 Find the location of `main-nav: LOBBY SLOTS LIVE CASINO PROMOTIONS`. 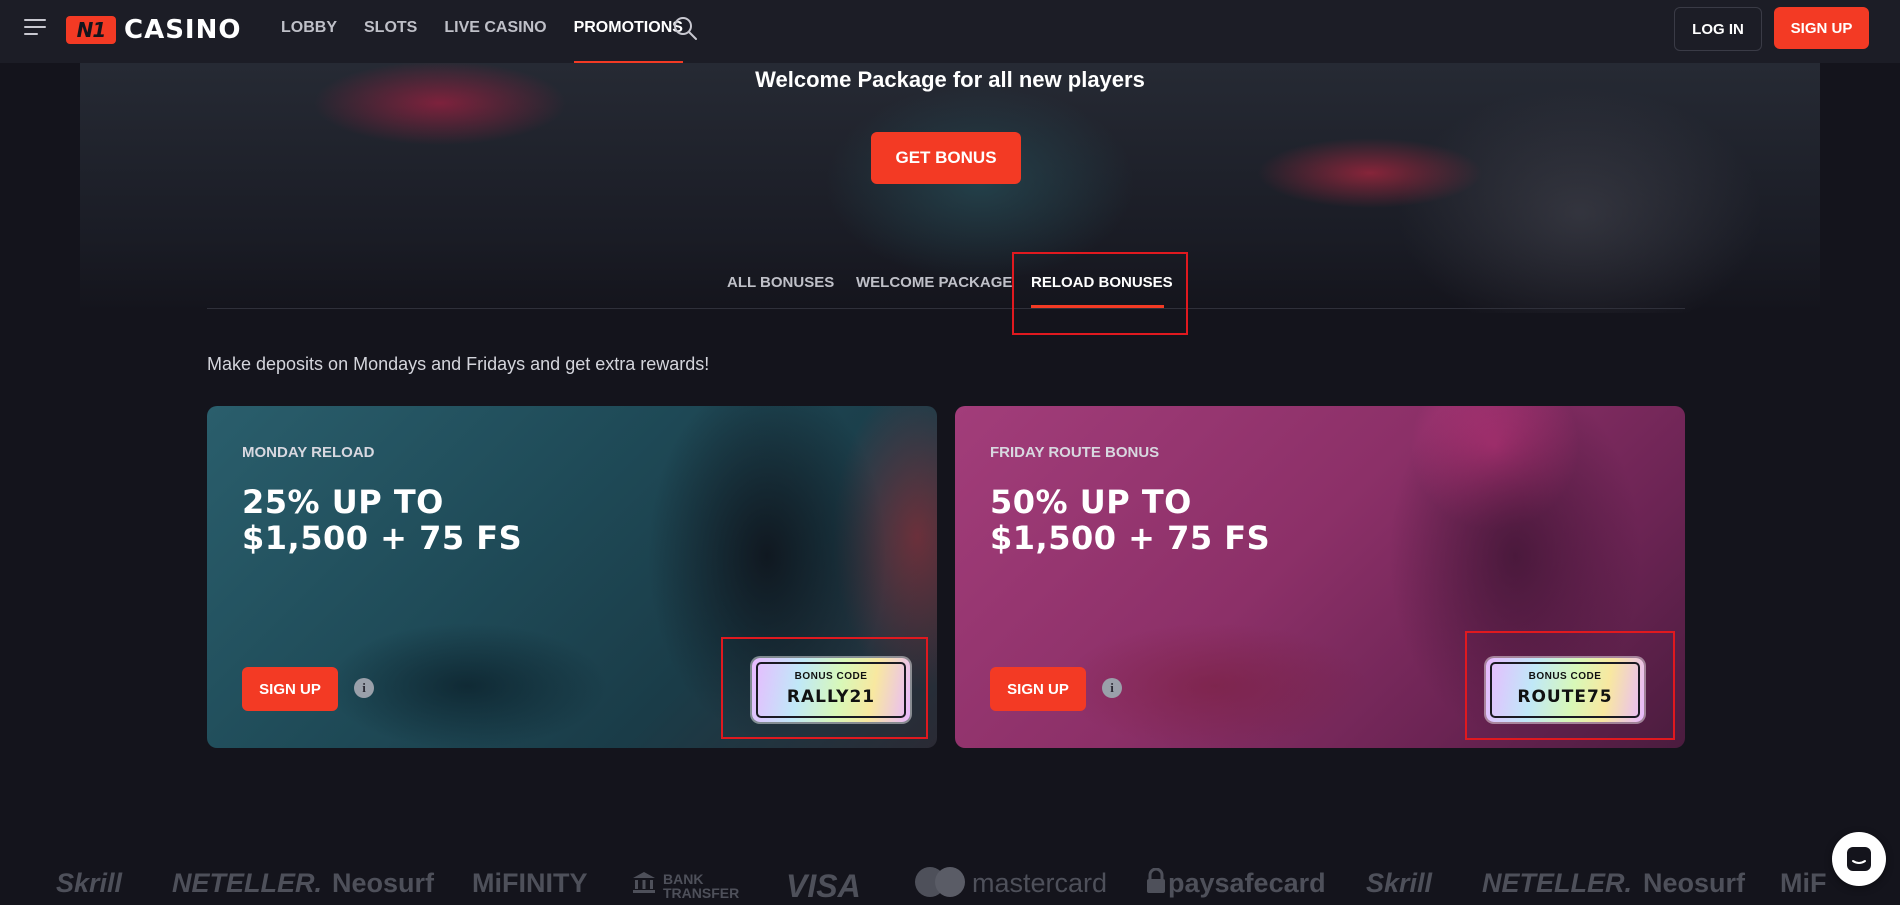

main-nav: LOBBY SLOTS LIVE CASINO PROMOTIONS is located at coordinates (495, 31).